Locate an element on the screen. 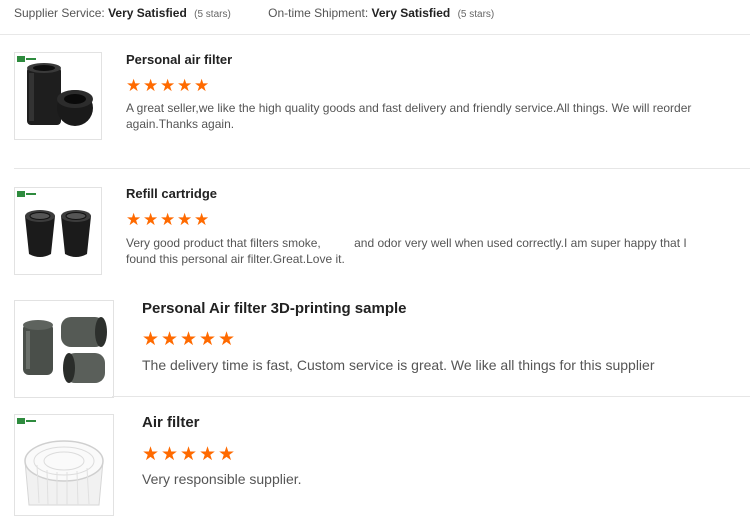 The image size is (750, 516). shipment-value: Very Satisfied is located at coordinates (411, 13).